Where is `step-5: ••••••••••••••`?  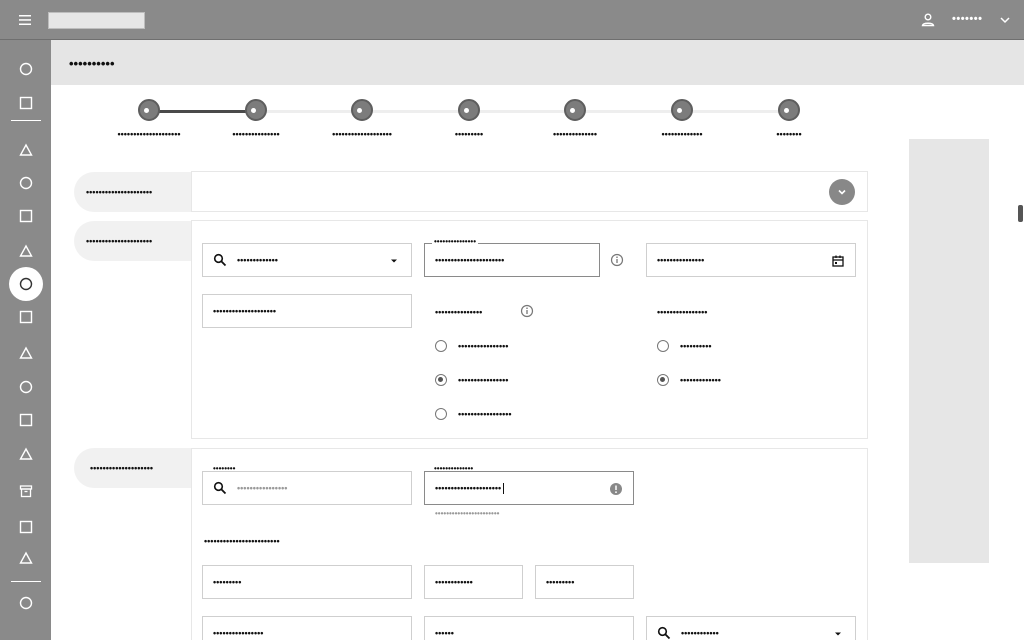
step-5: •••••••••••••• is located at coordinates (575, 119).